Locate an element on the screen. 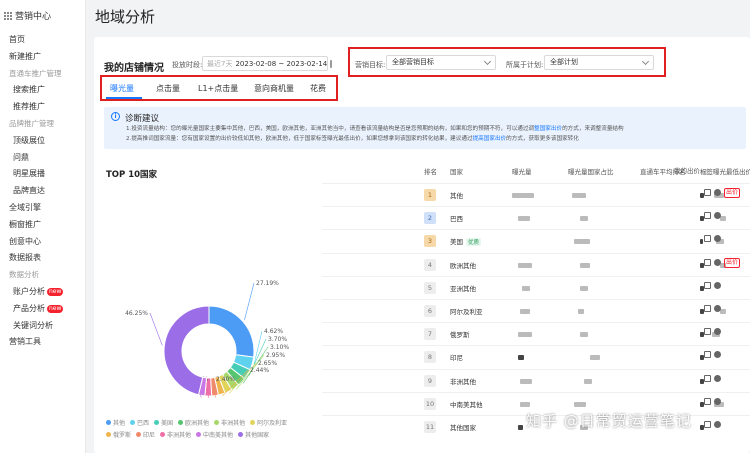 The width and height of the screenshot is (750, 453). slice-leader-line is located at coordinates (249, 301).